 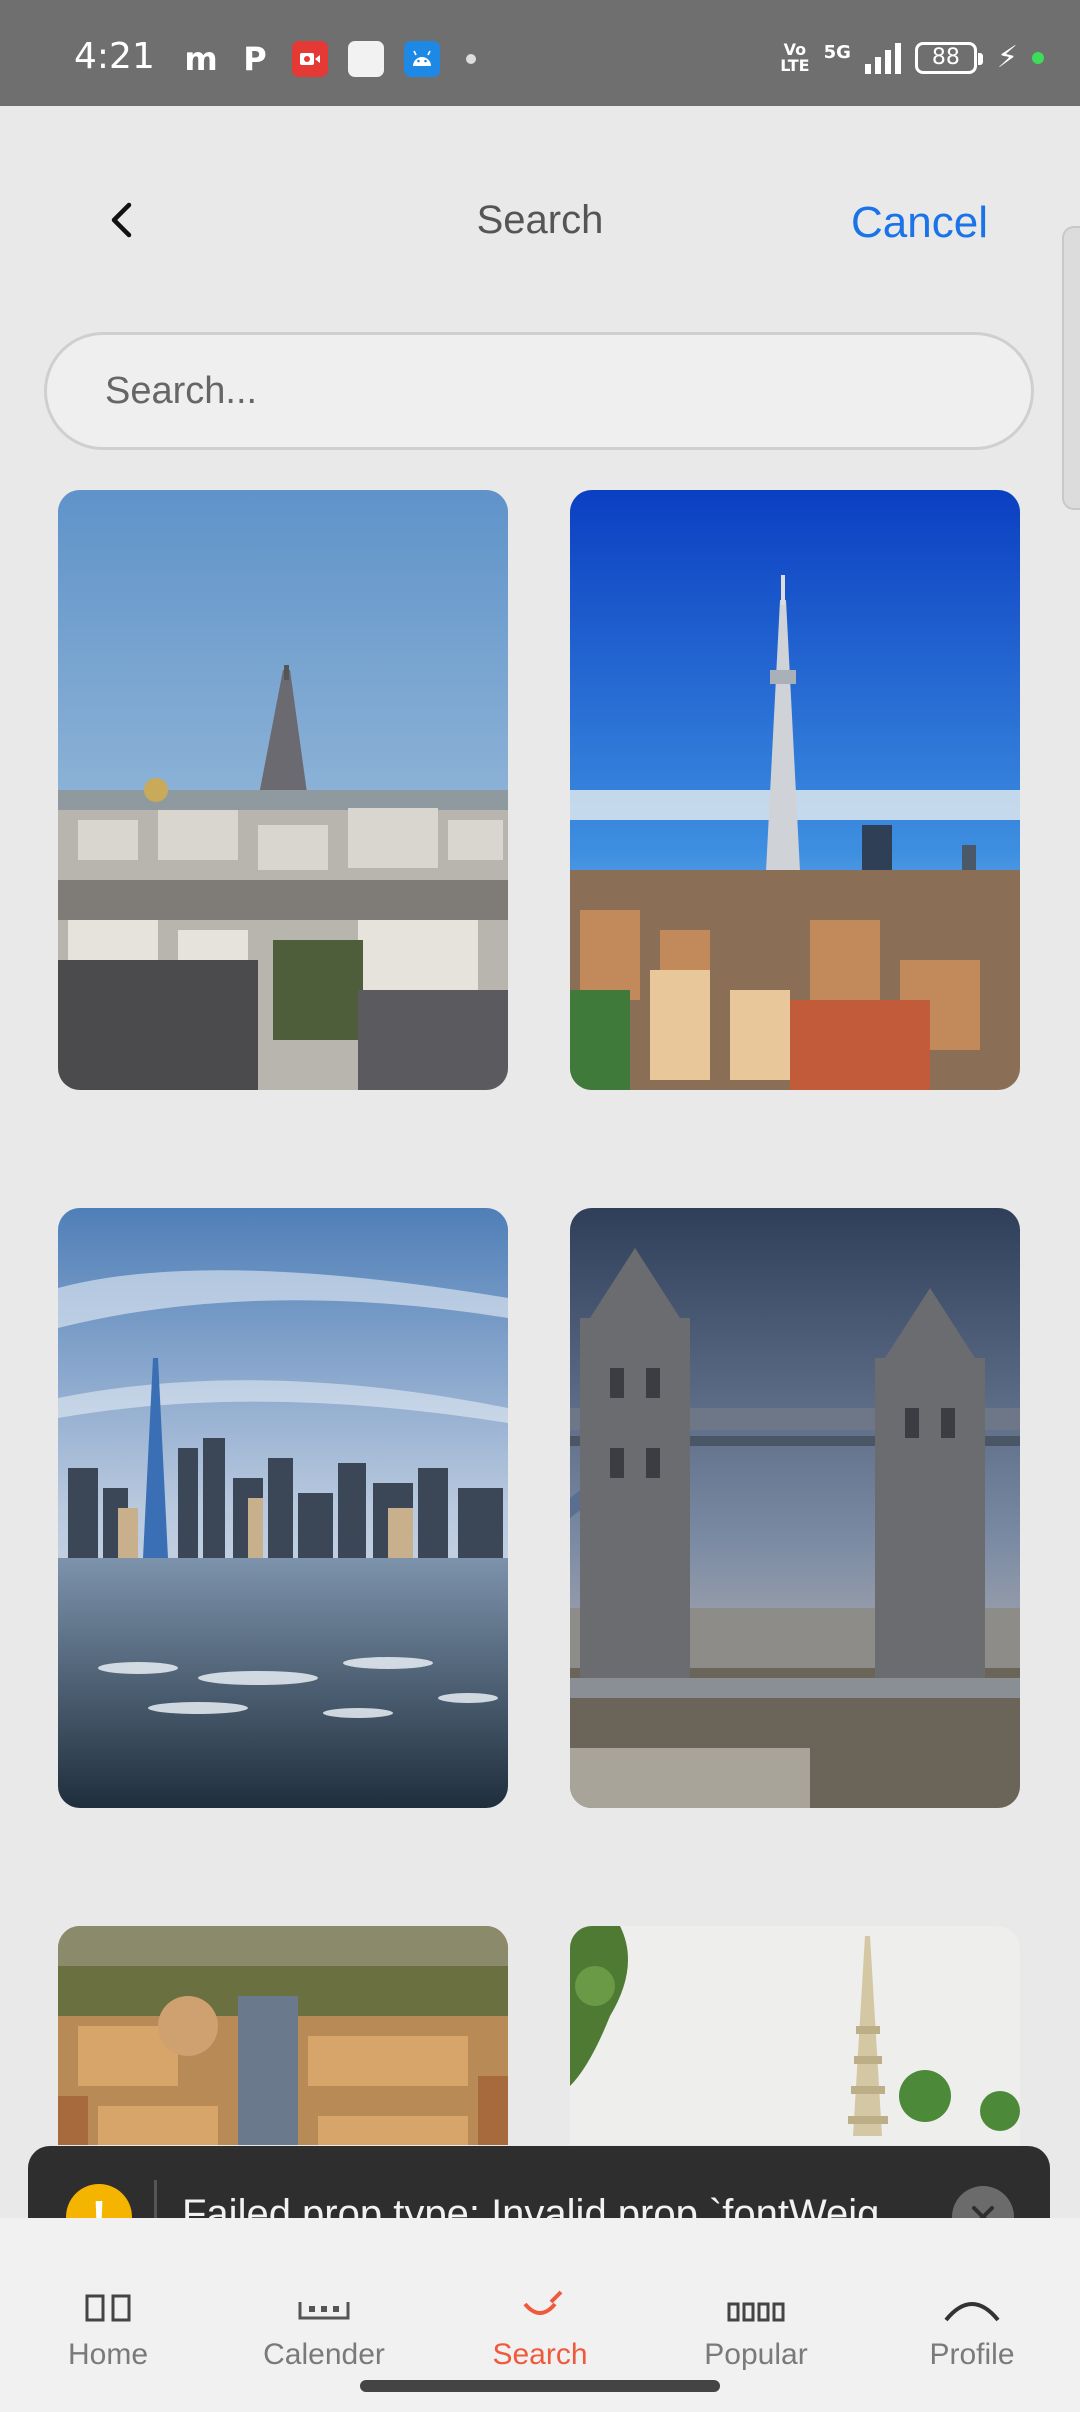 I want to click on more-notifications-dot, so click(x=471, y=59).